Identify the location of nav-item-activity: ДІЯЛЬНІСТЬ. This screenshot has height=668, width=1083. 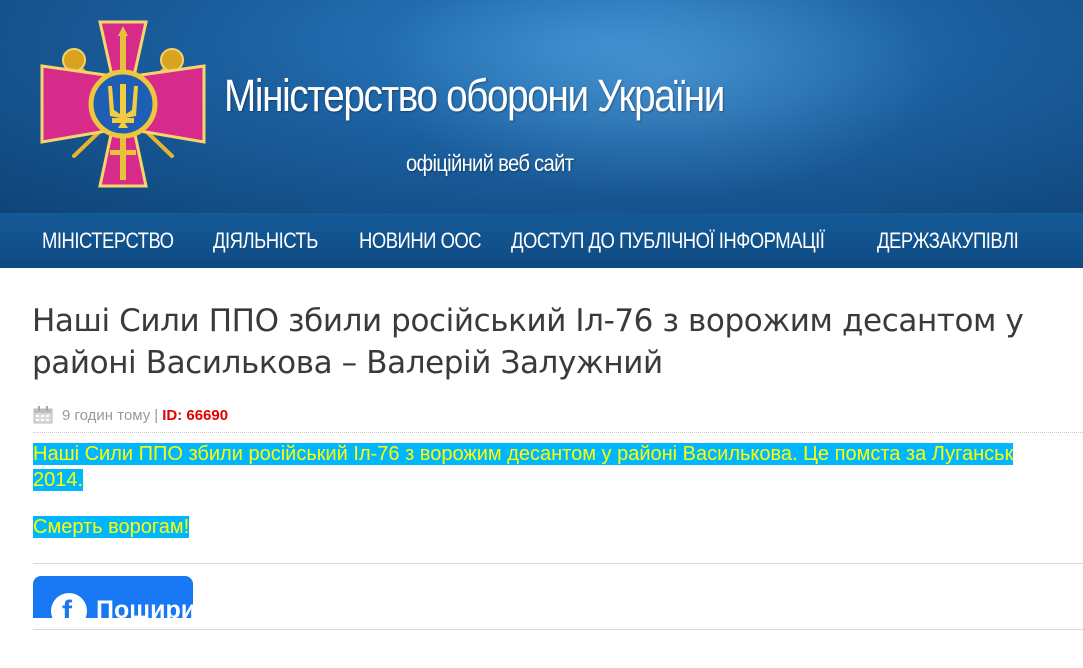
(265, 241).